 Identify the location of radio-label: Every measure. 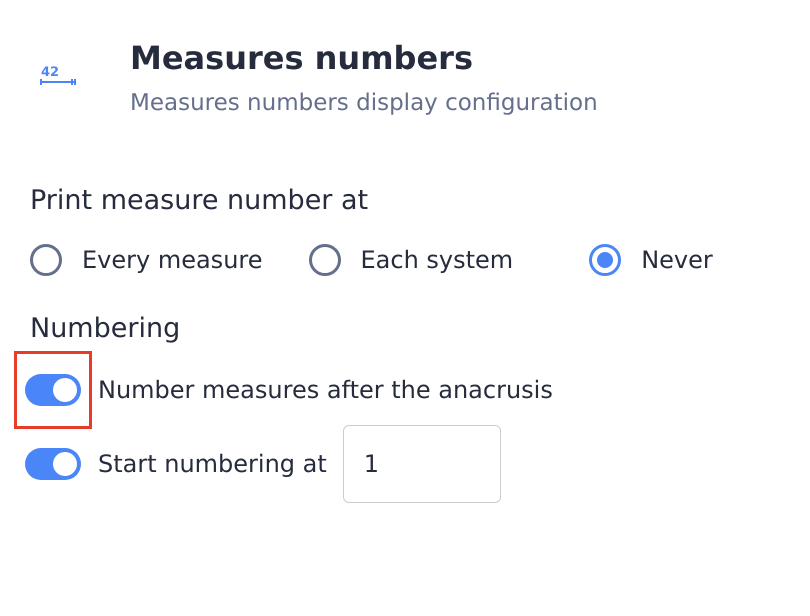
(172, 260).